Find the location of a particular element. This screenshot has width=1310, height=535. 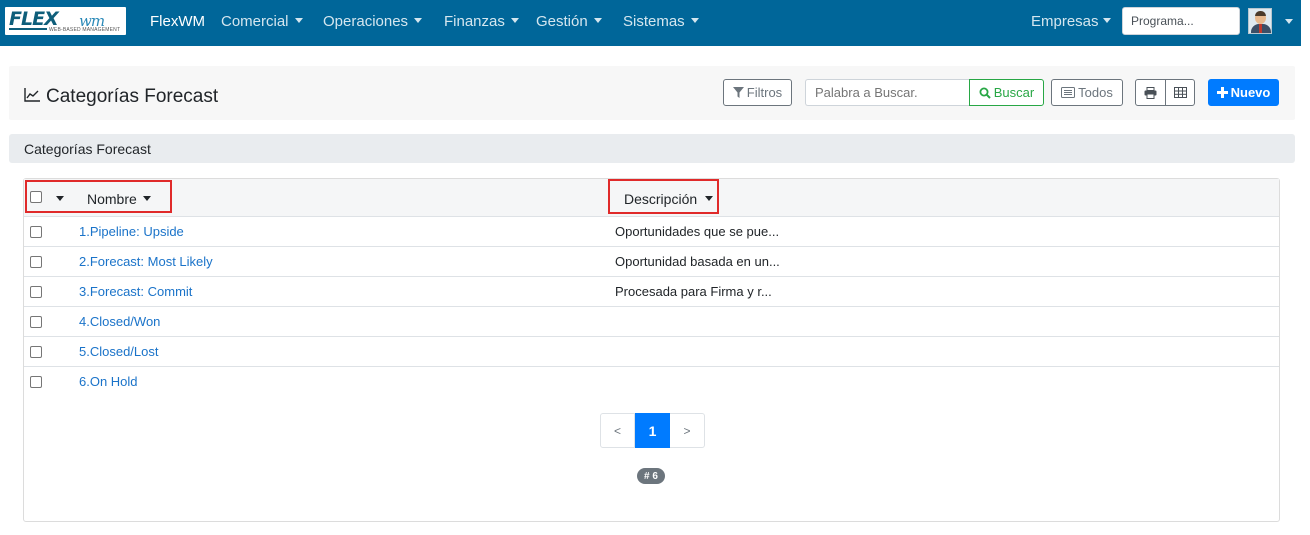

nav-menu-comercial: Comercial is located at coordinates (262, 21).